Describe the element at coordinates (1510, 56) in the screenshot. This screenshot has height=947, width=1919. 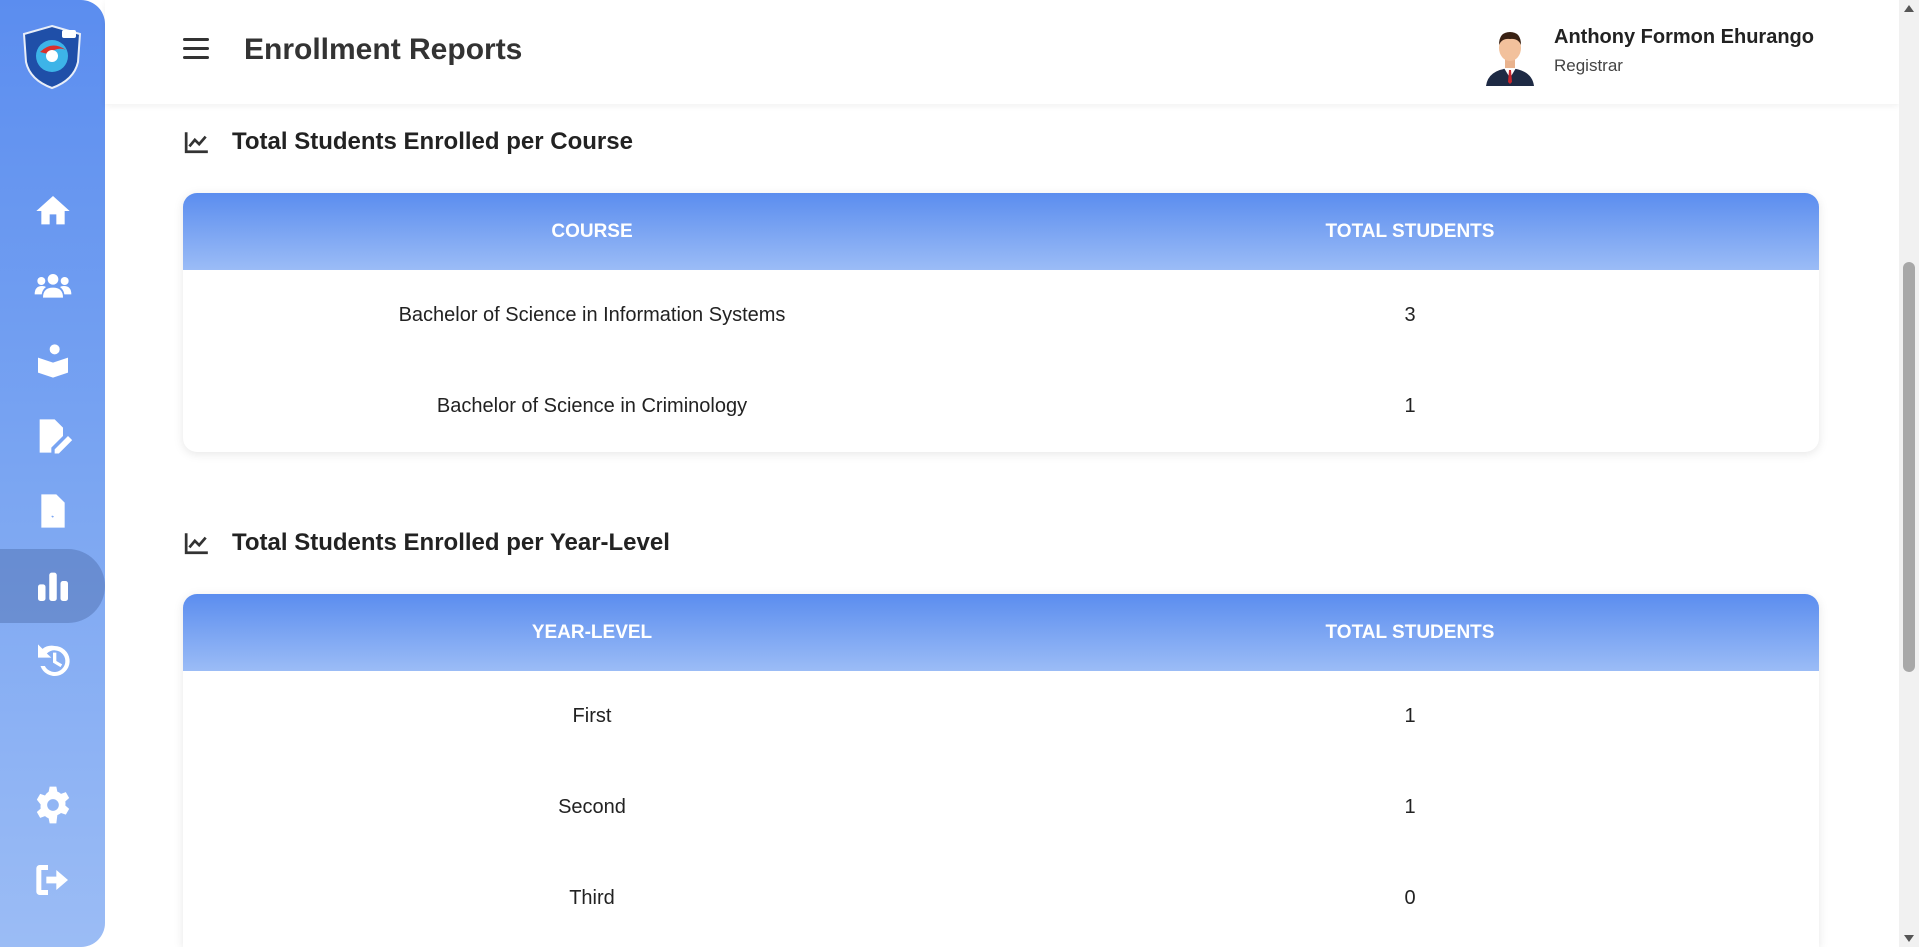
I see `avatar` at that location.